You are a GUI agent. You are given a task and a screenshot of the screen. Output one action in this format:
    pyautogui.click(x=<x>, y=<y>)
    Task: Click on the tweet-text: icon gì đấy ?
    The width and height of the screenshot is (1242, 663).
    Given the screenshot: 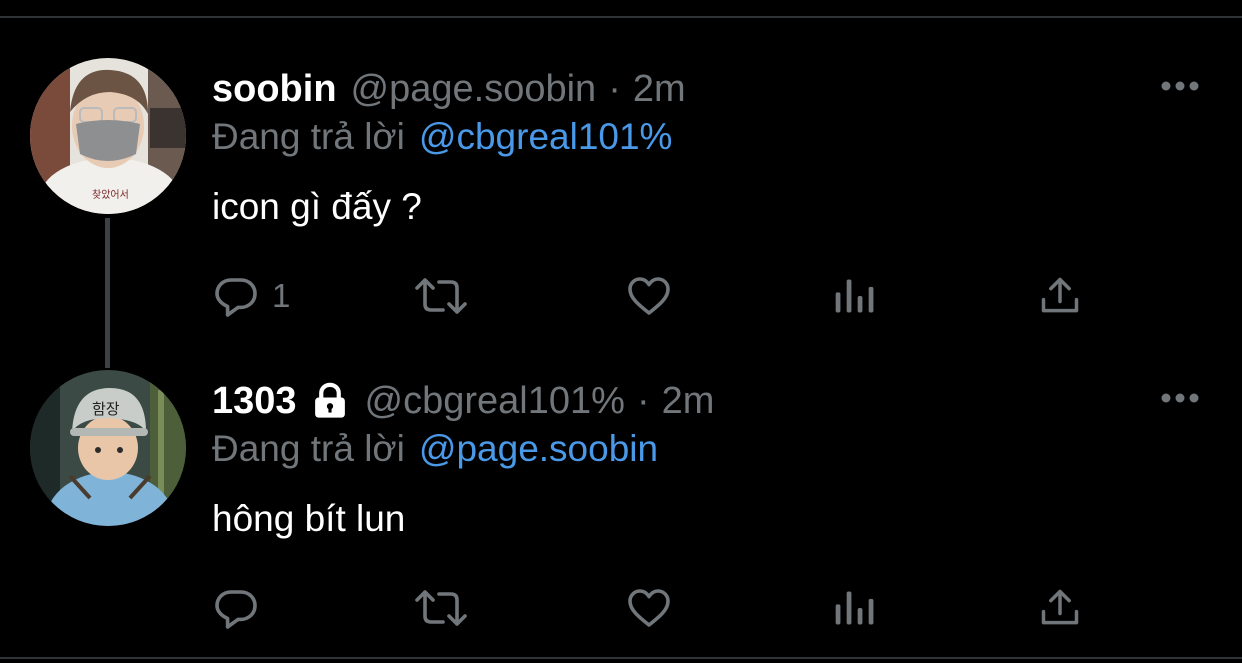 What is the action you would take?
    pyautogui.click(x=317, y=206)
    